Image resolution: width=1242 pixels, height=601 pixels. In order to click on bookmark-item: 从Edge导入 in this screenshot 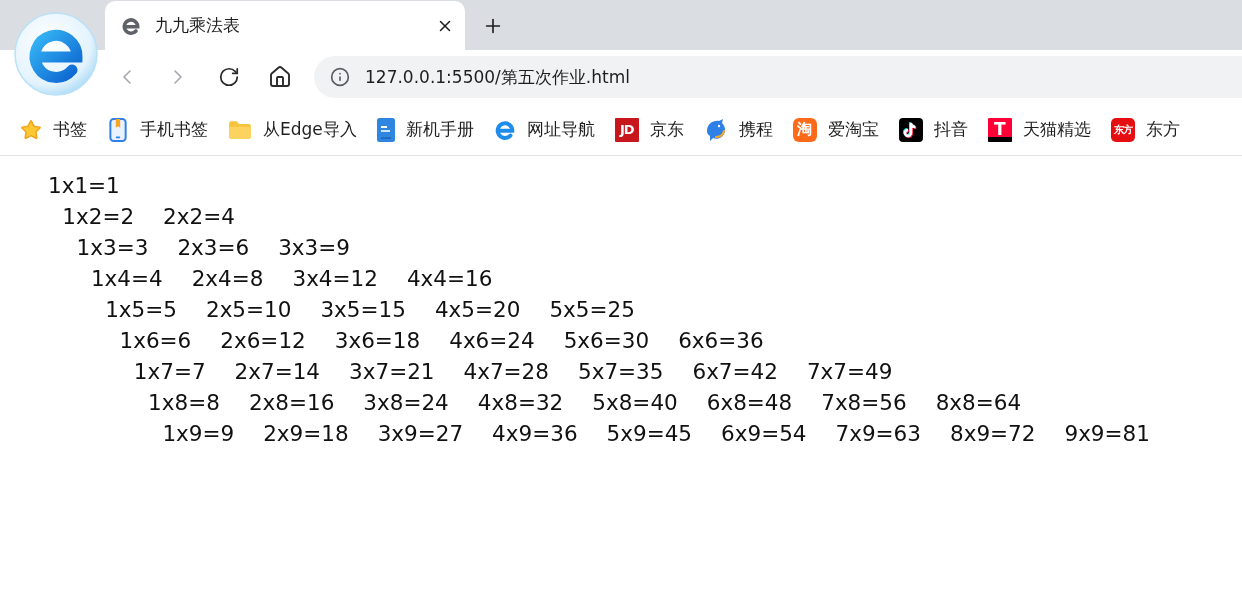, I will do `click(292, 129)`.